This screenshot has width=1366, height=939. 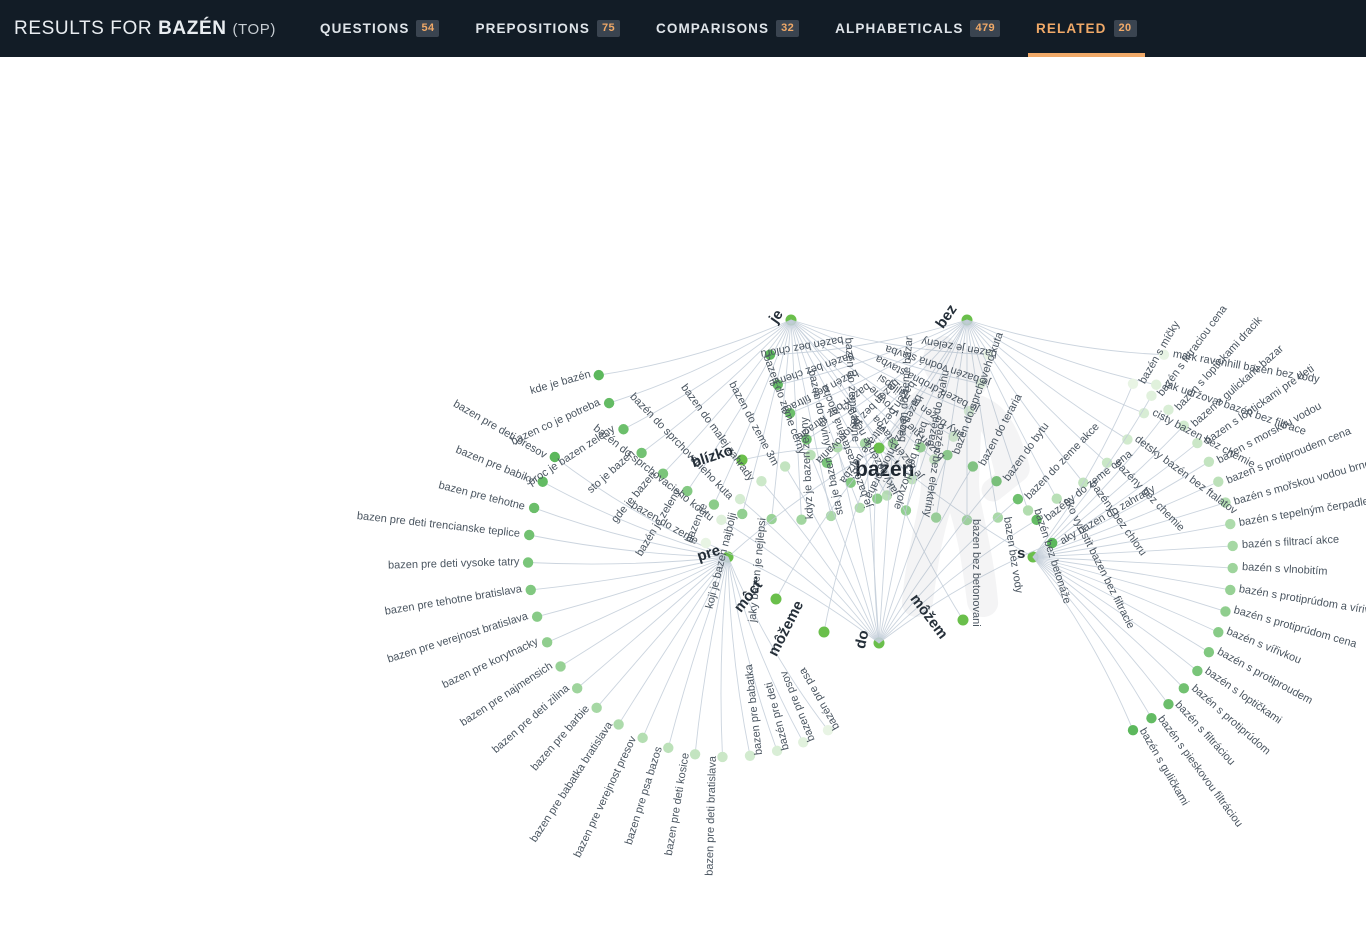 I want to click on keyword-label: bazen bez betonovani, so click(x=976, y=573).